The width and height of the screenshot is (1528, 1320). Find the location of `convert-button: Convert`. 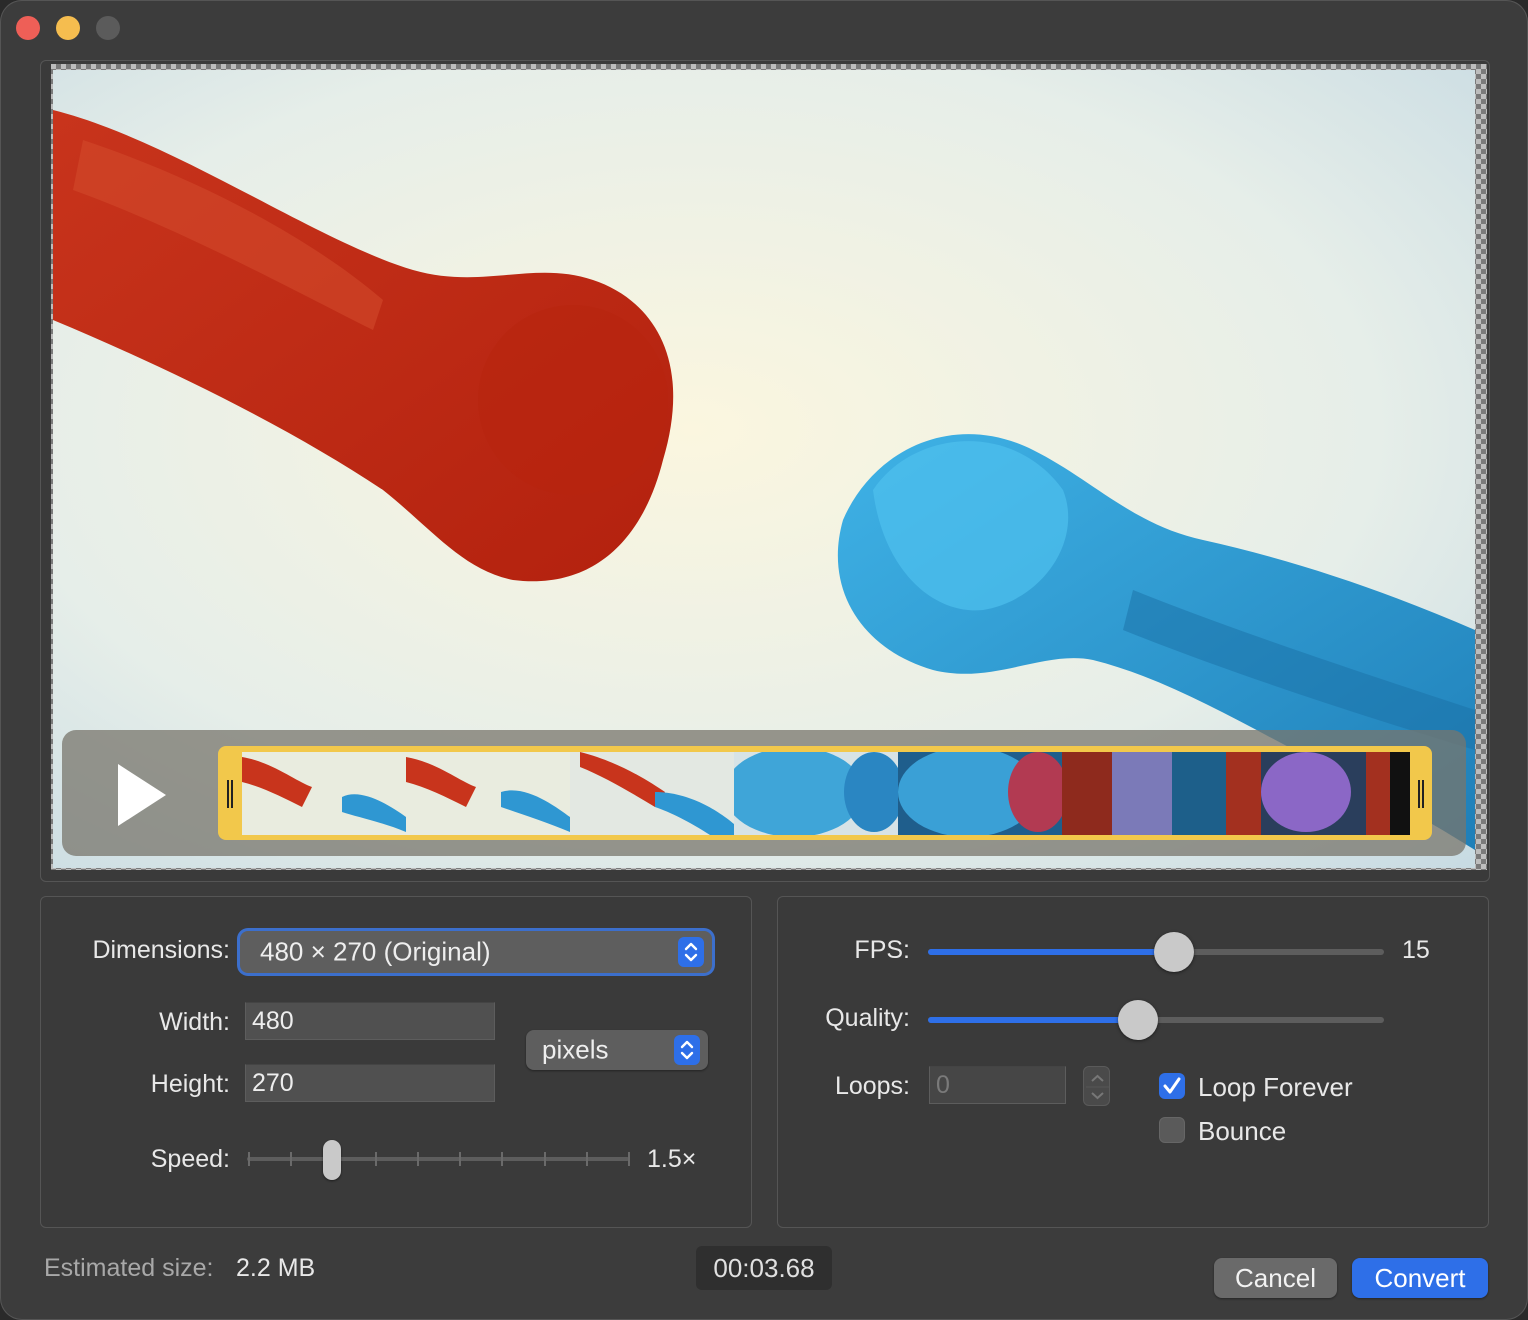

convert-button: Convert is located at coordinates (1420, 1278).